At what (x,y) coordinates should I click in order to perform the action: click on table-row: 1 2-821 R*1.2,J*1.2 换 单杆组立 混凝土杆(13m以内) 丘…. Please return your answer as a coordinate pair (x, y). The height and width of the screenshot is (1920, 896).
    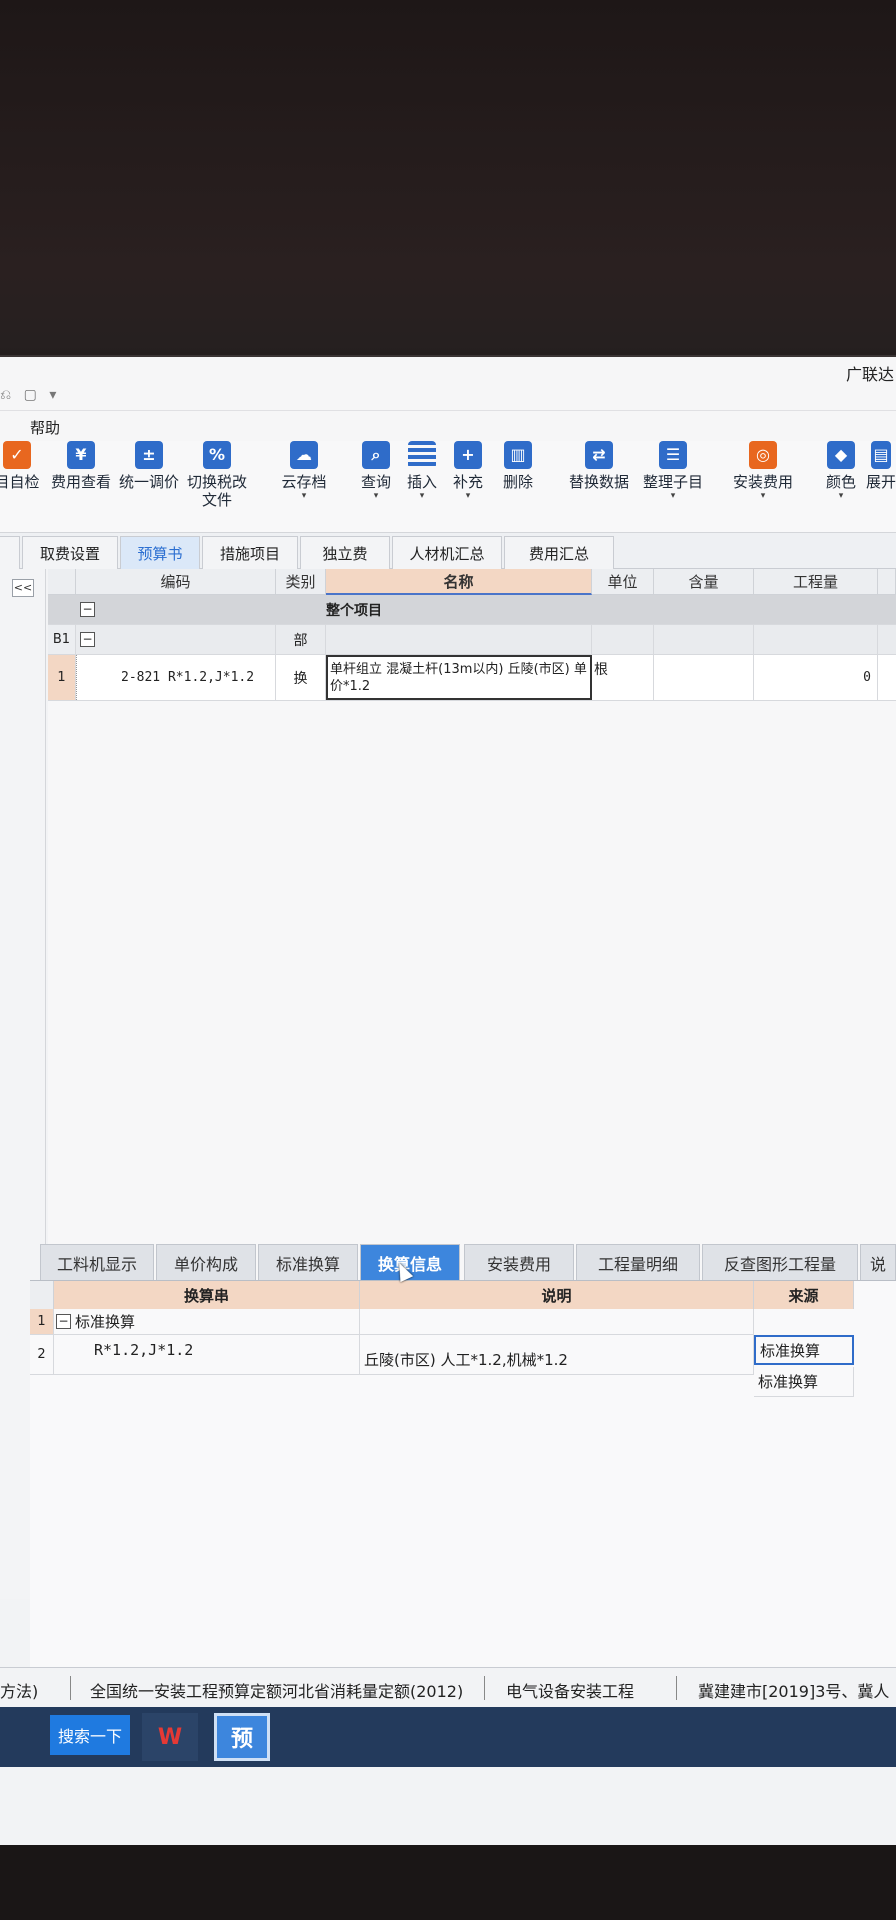
    Looking at the image, I should click on (472, 678).